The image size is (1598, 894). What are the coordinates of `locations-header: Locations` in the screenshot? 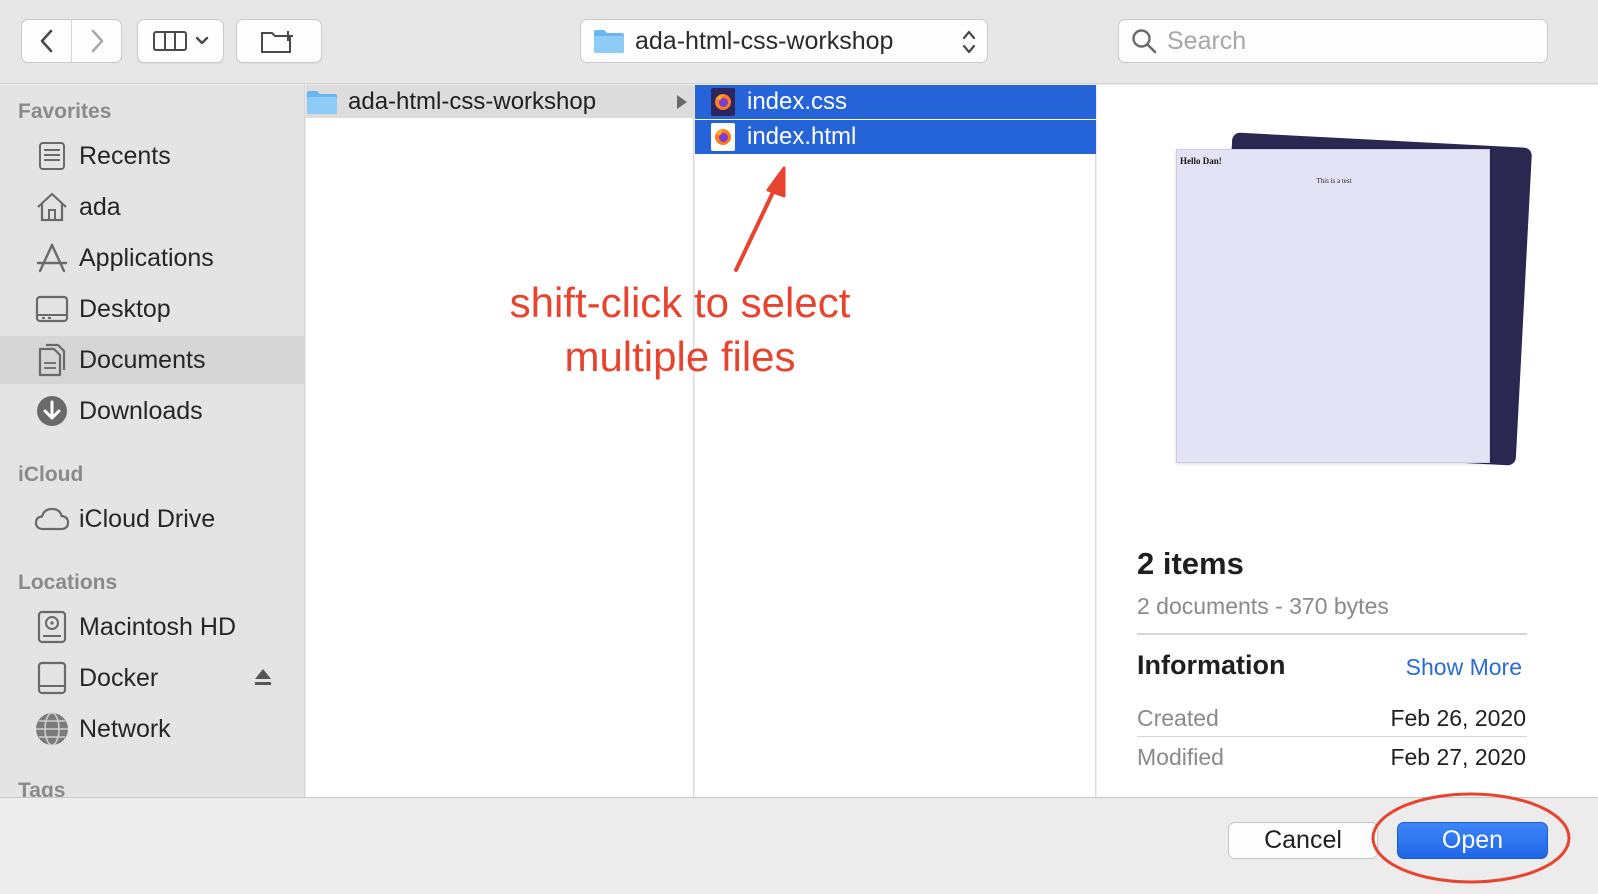 It's located at (68, 582).